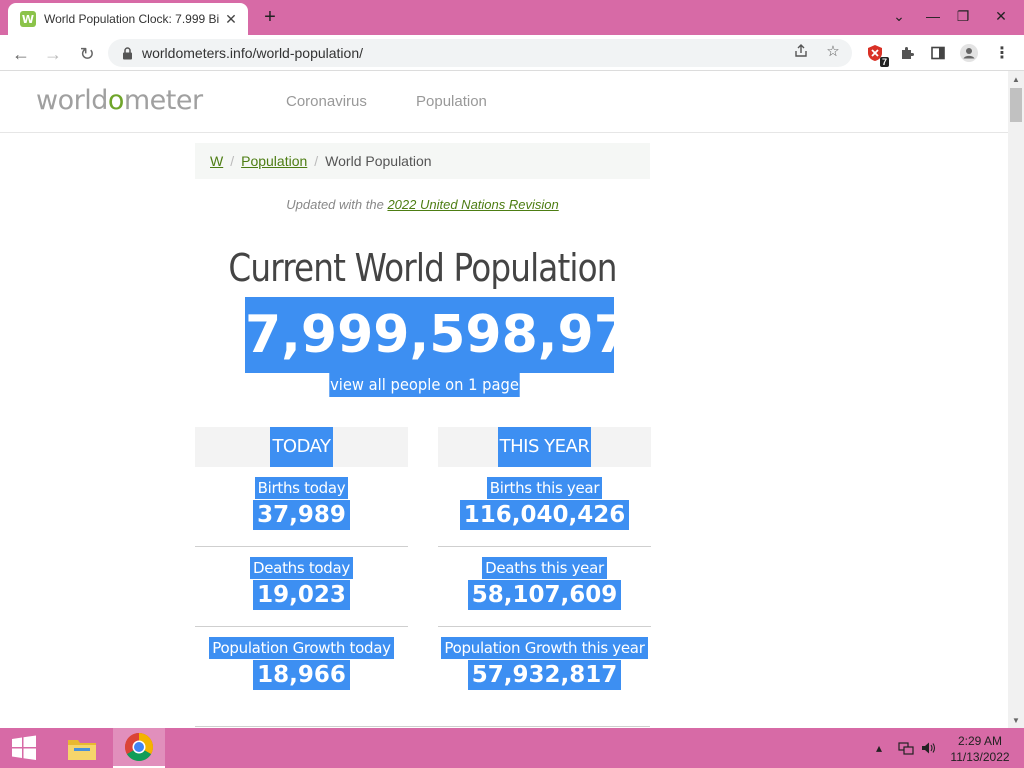 The height and width of the screenshot is (768, 1024). Describe the element at coordinates (512, 748) in the screenshot. I see `windows-taskbar: ▴ 2:29 AM 11/13/2022` at that location.